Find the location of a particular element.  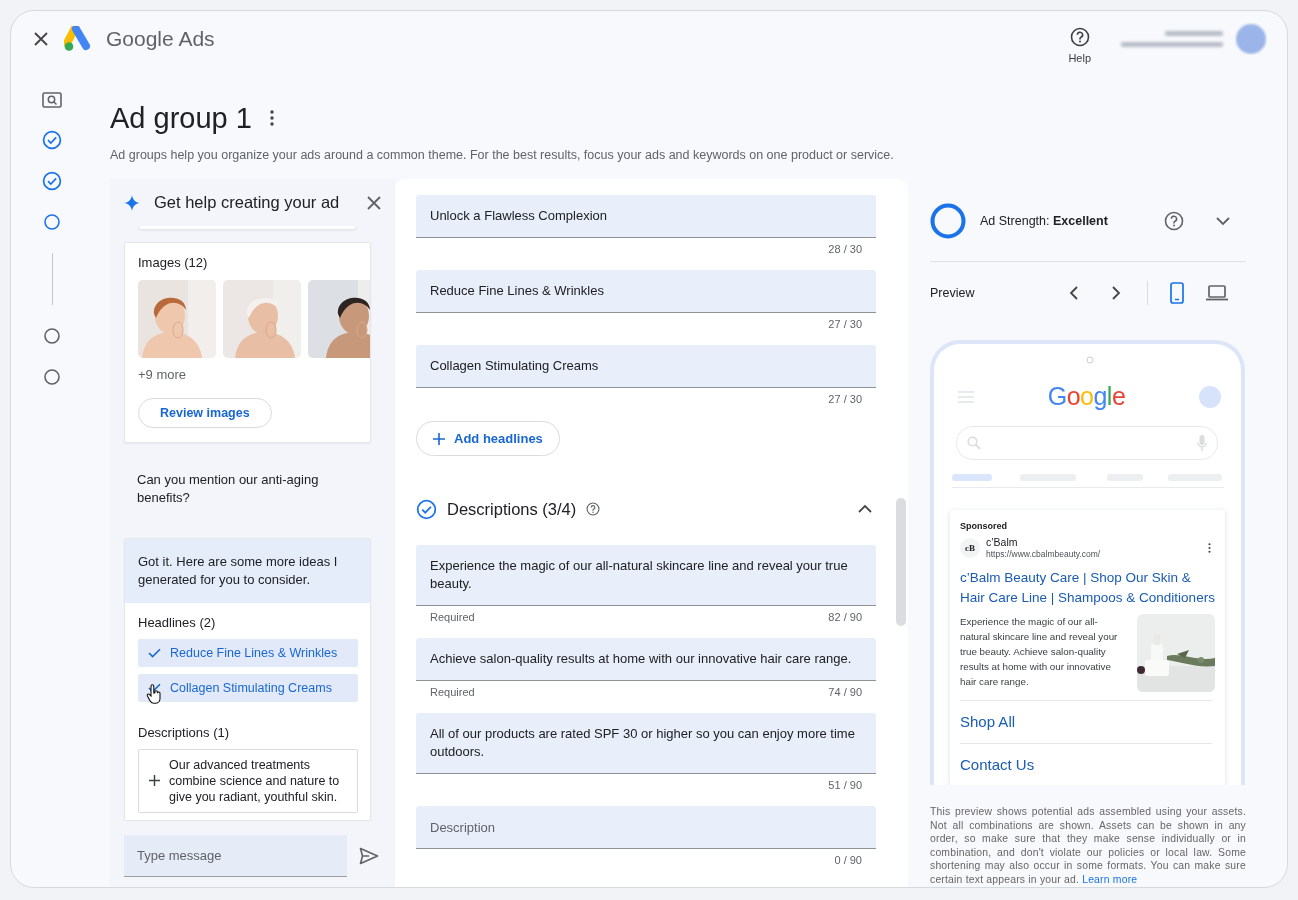

phone-icon is located at coordinates (1177, 293).